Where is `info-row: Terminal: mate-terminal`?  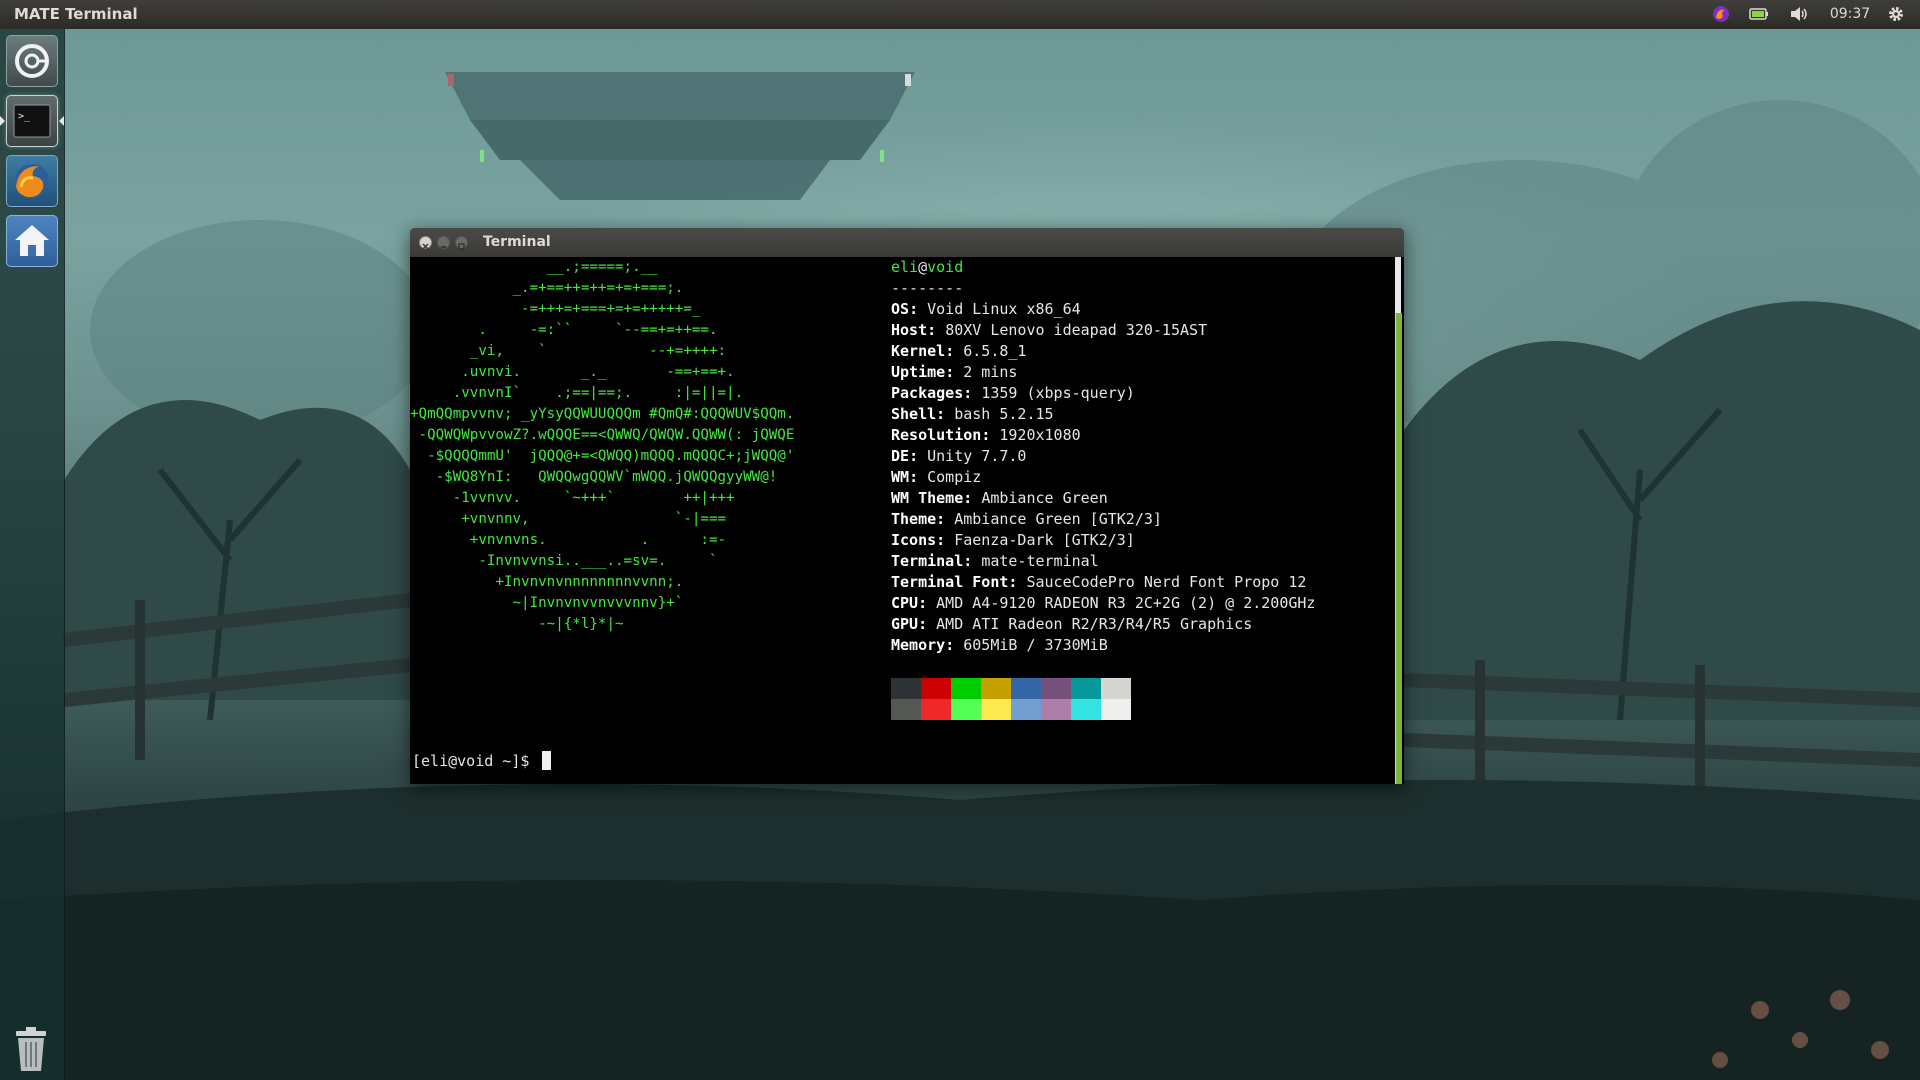
info-row: Terminal: mate-terminal is located at coordinates (1103, 561).